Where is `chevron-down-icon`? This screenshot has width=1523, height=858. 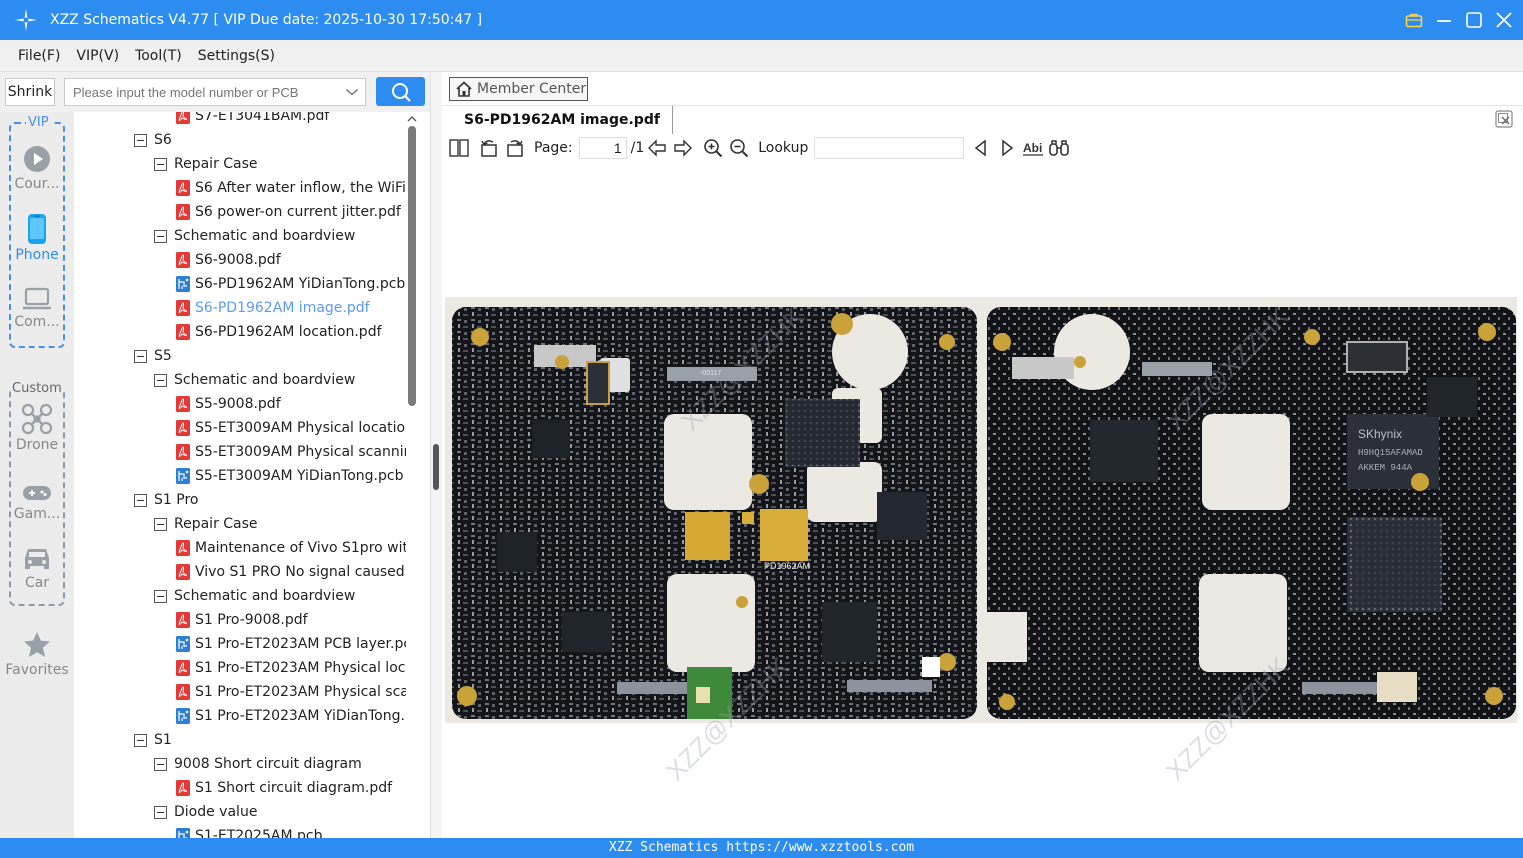 chevron-down-icon is located at coordinates (352, 92).